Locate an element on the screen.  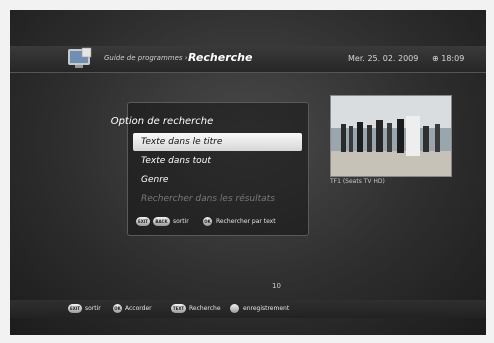
option-title-text: Texte dans le titre is located at coordinates (217, 142).